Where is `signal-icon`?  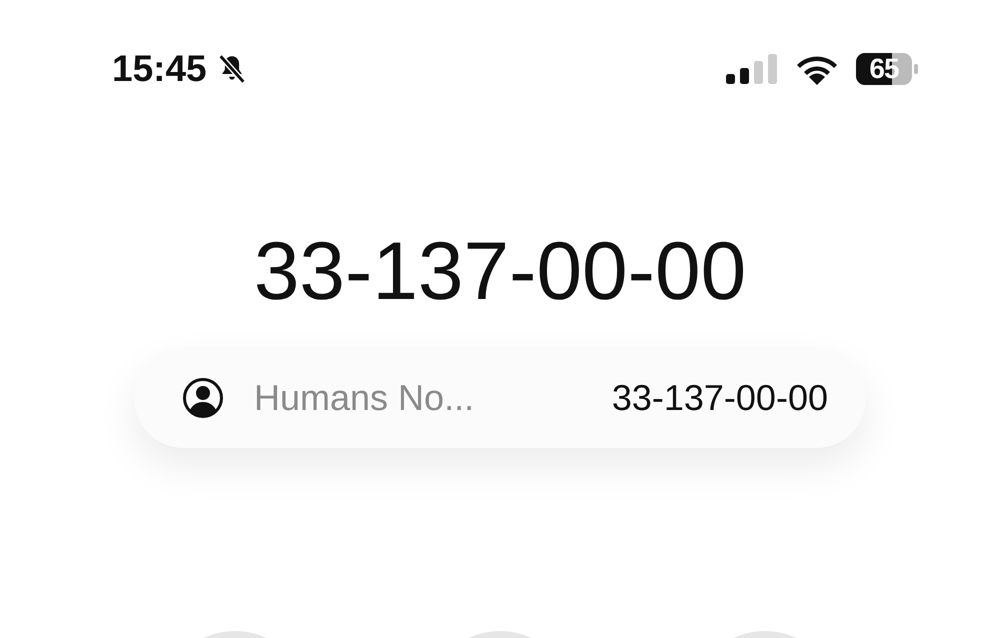 signal-icon is located at coordinates (752, 69).